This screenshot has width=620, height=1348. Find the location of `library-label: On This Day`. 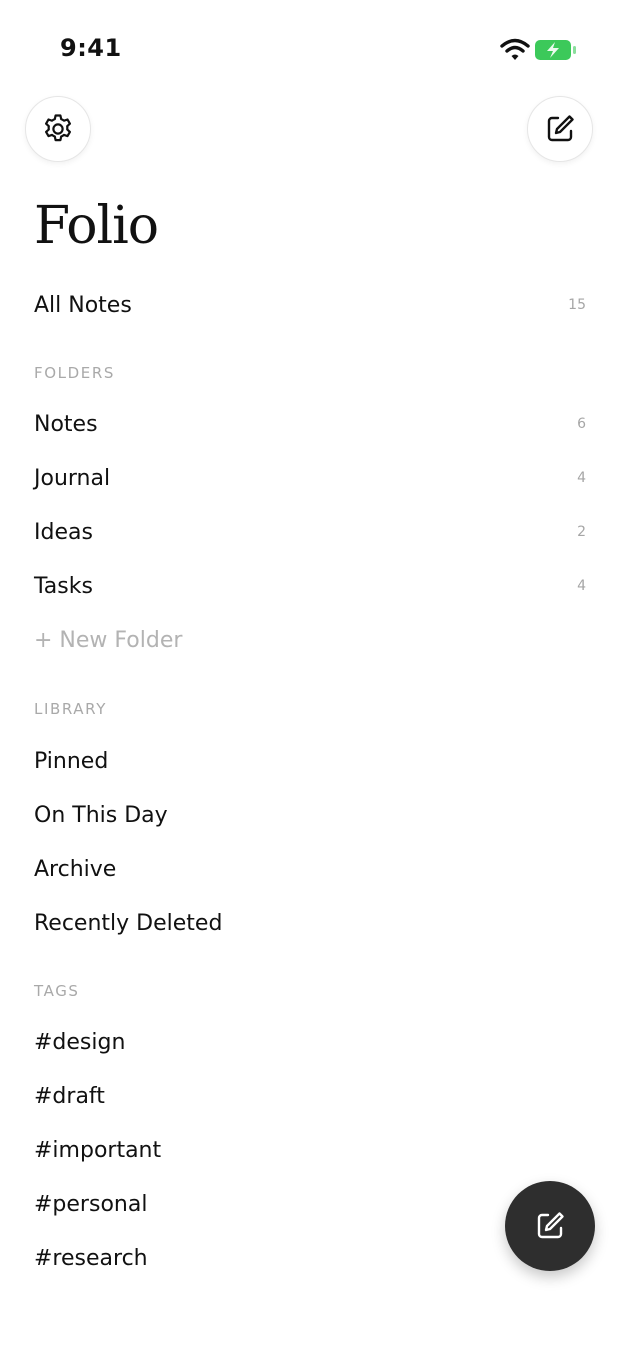

library-label: On This Day is located at coordinates (101, 815).